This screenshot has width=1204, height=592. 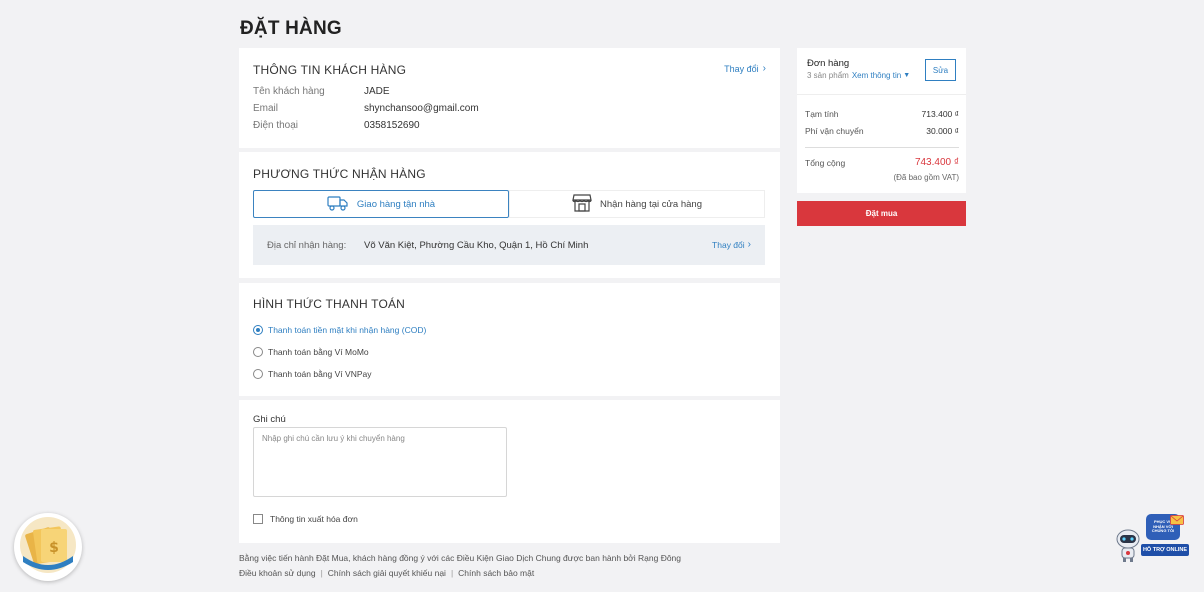 I want to click on customer-email-label: Email, so click(x=266, y=108).